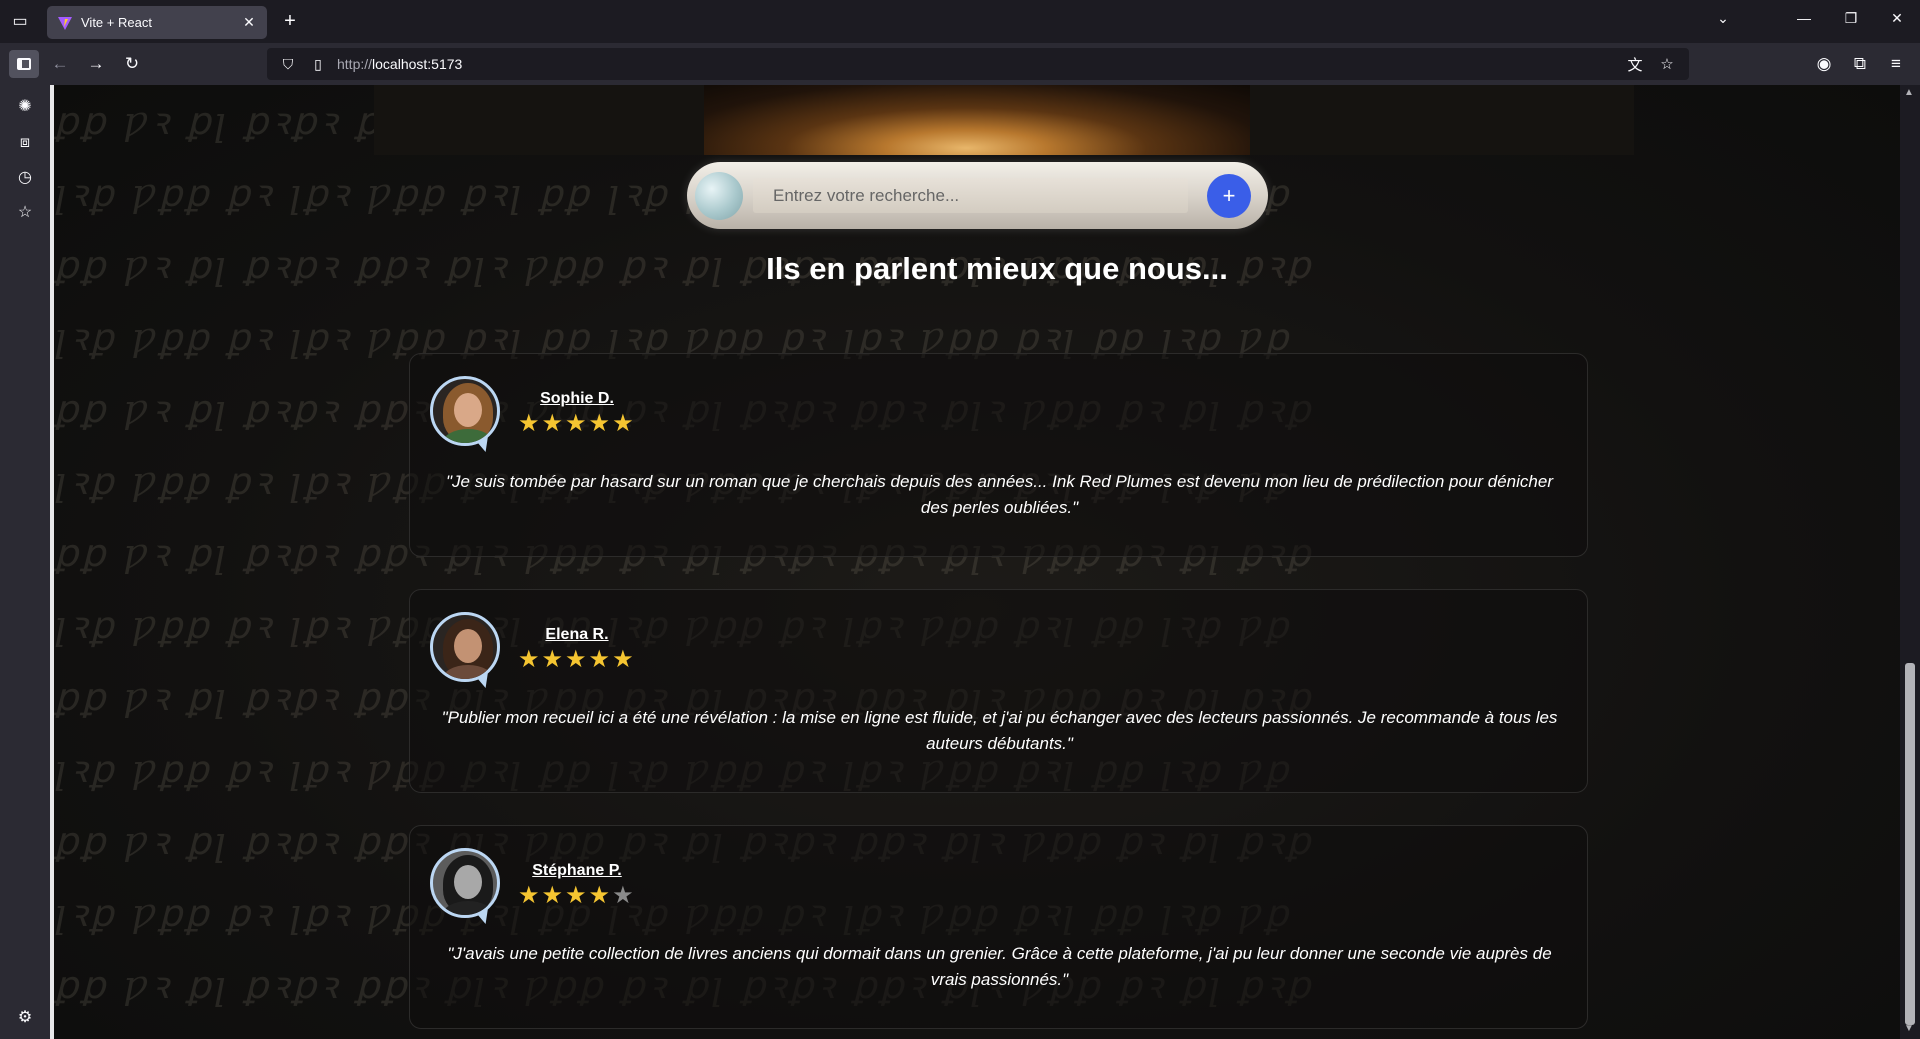  I want to click on search-submit-button: +, so click(1229, 196).